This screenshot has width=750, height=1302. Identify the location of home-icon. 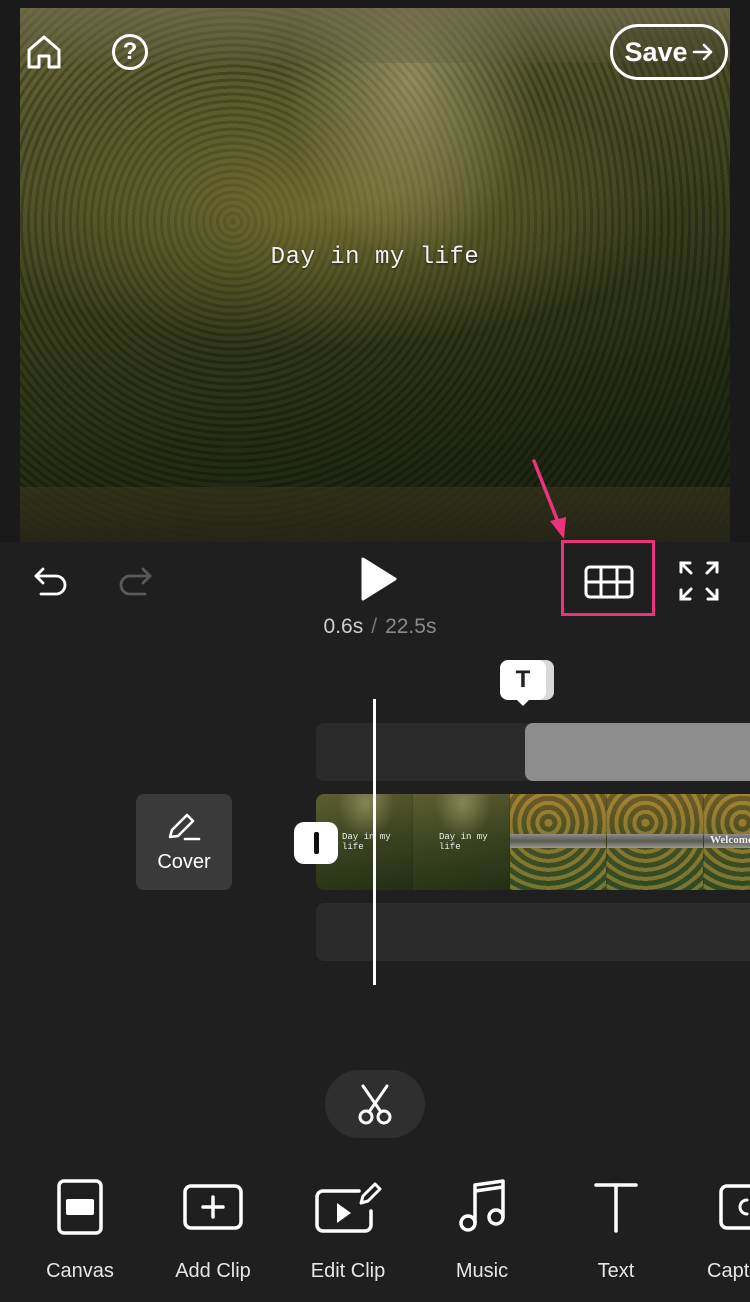
(44, 52).